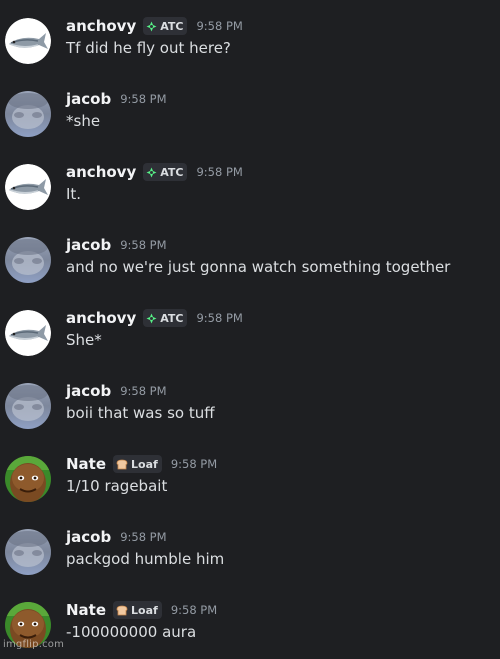  I want to click on message-text: She*, so click(84, 340).